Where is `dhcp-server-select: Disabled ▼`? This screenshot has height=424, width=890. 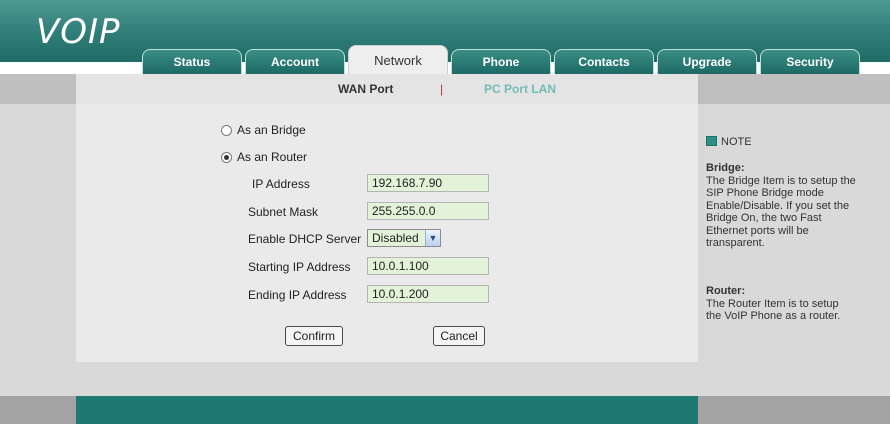 dhcp-server-select: Disabled ▼ is located at coordinates (404, 238).